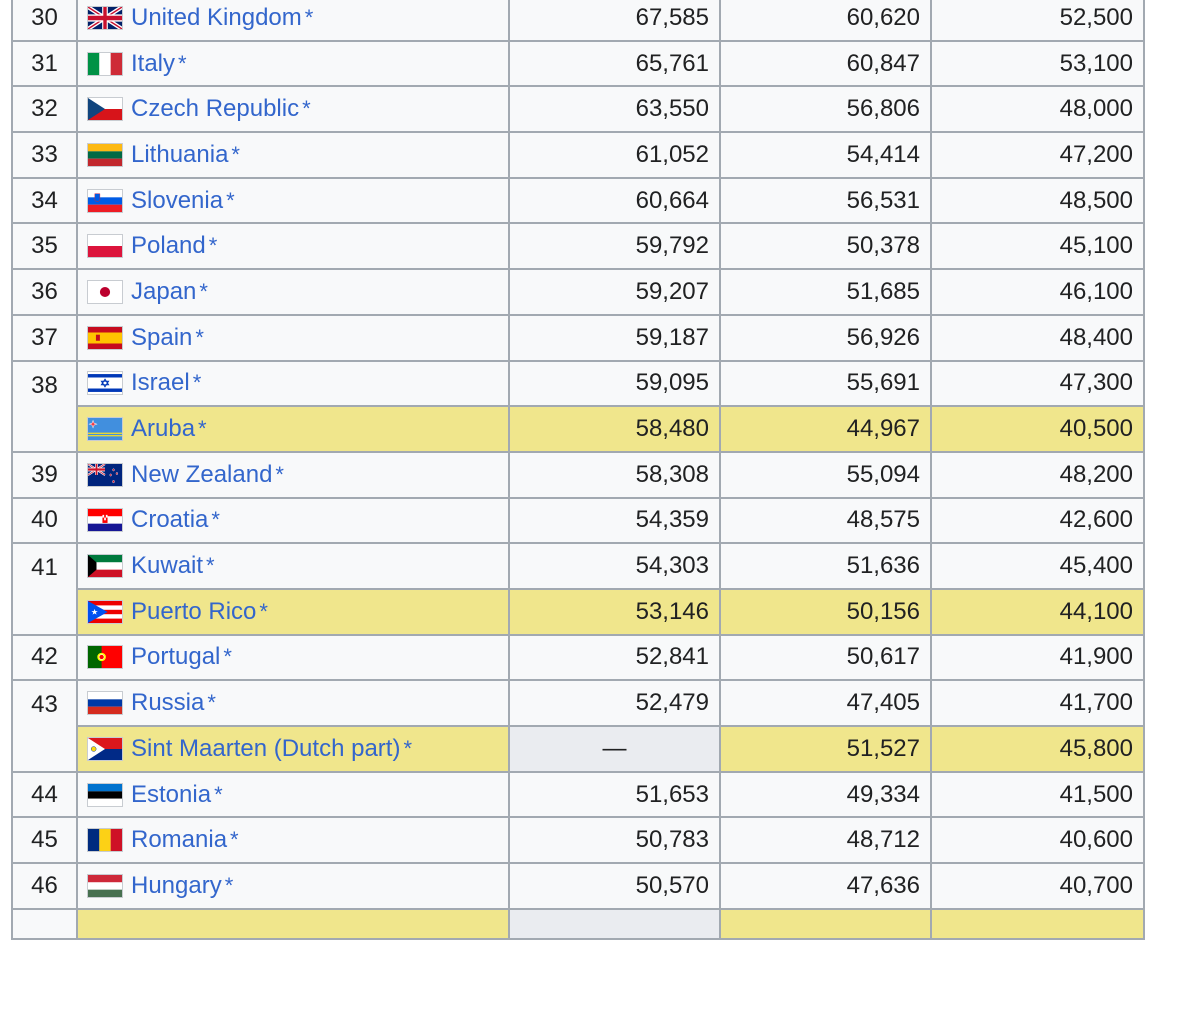  What do you see at coordinates (614, 520) in the screenshot?
I see `gdp-value-cell-1: 54,359` at bounding box center [614, 520].